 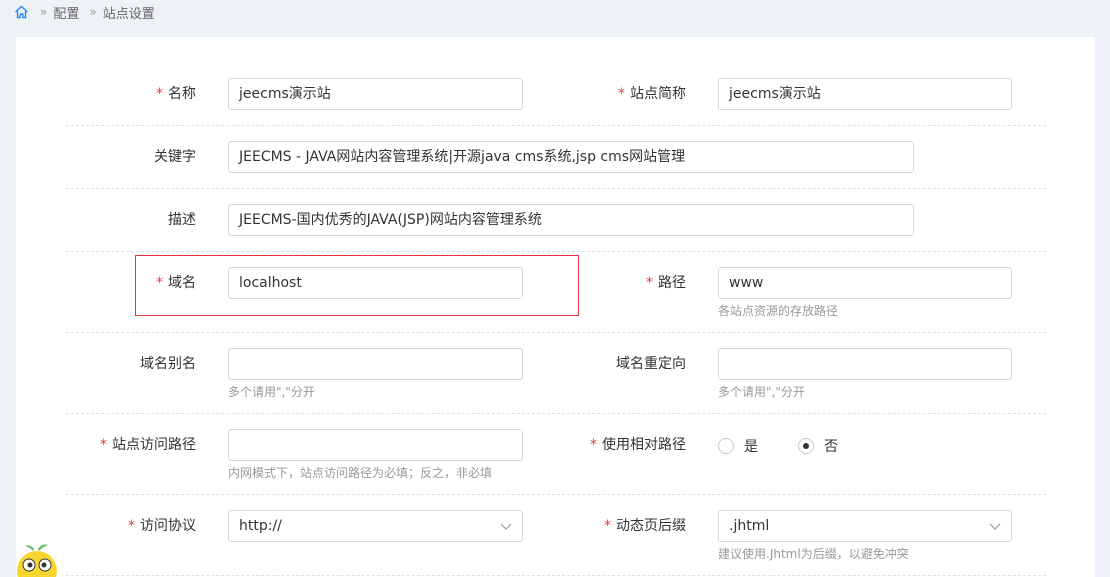 What do you see at coordinates (375, 526) in the screenshot?
I see `protocol-select: http://` at bounding box center [375, 526].